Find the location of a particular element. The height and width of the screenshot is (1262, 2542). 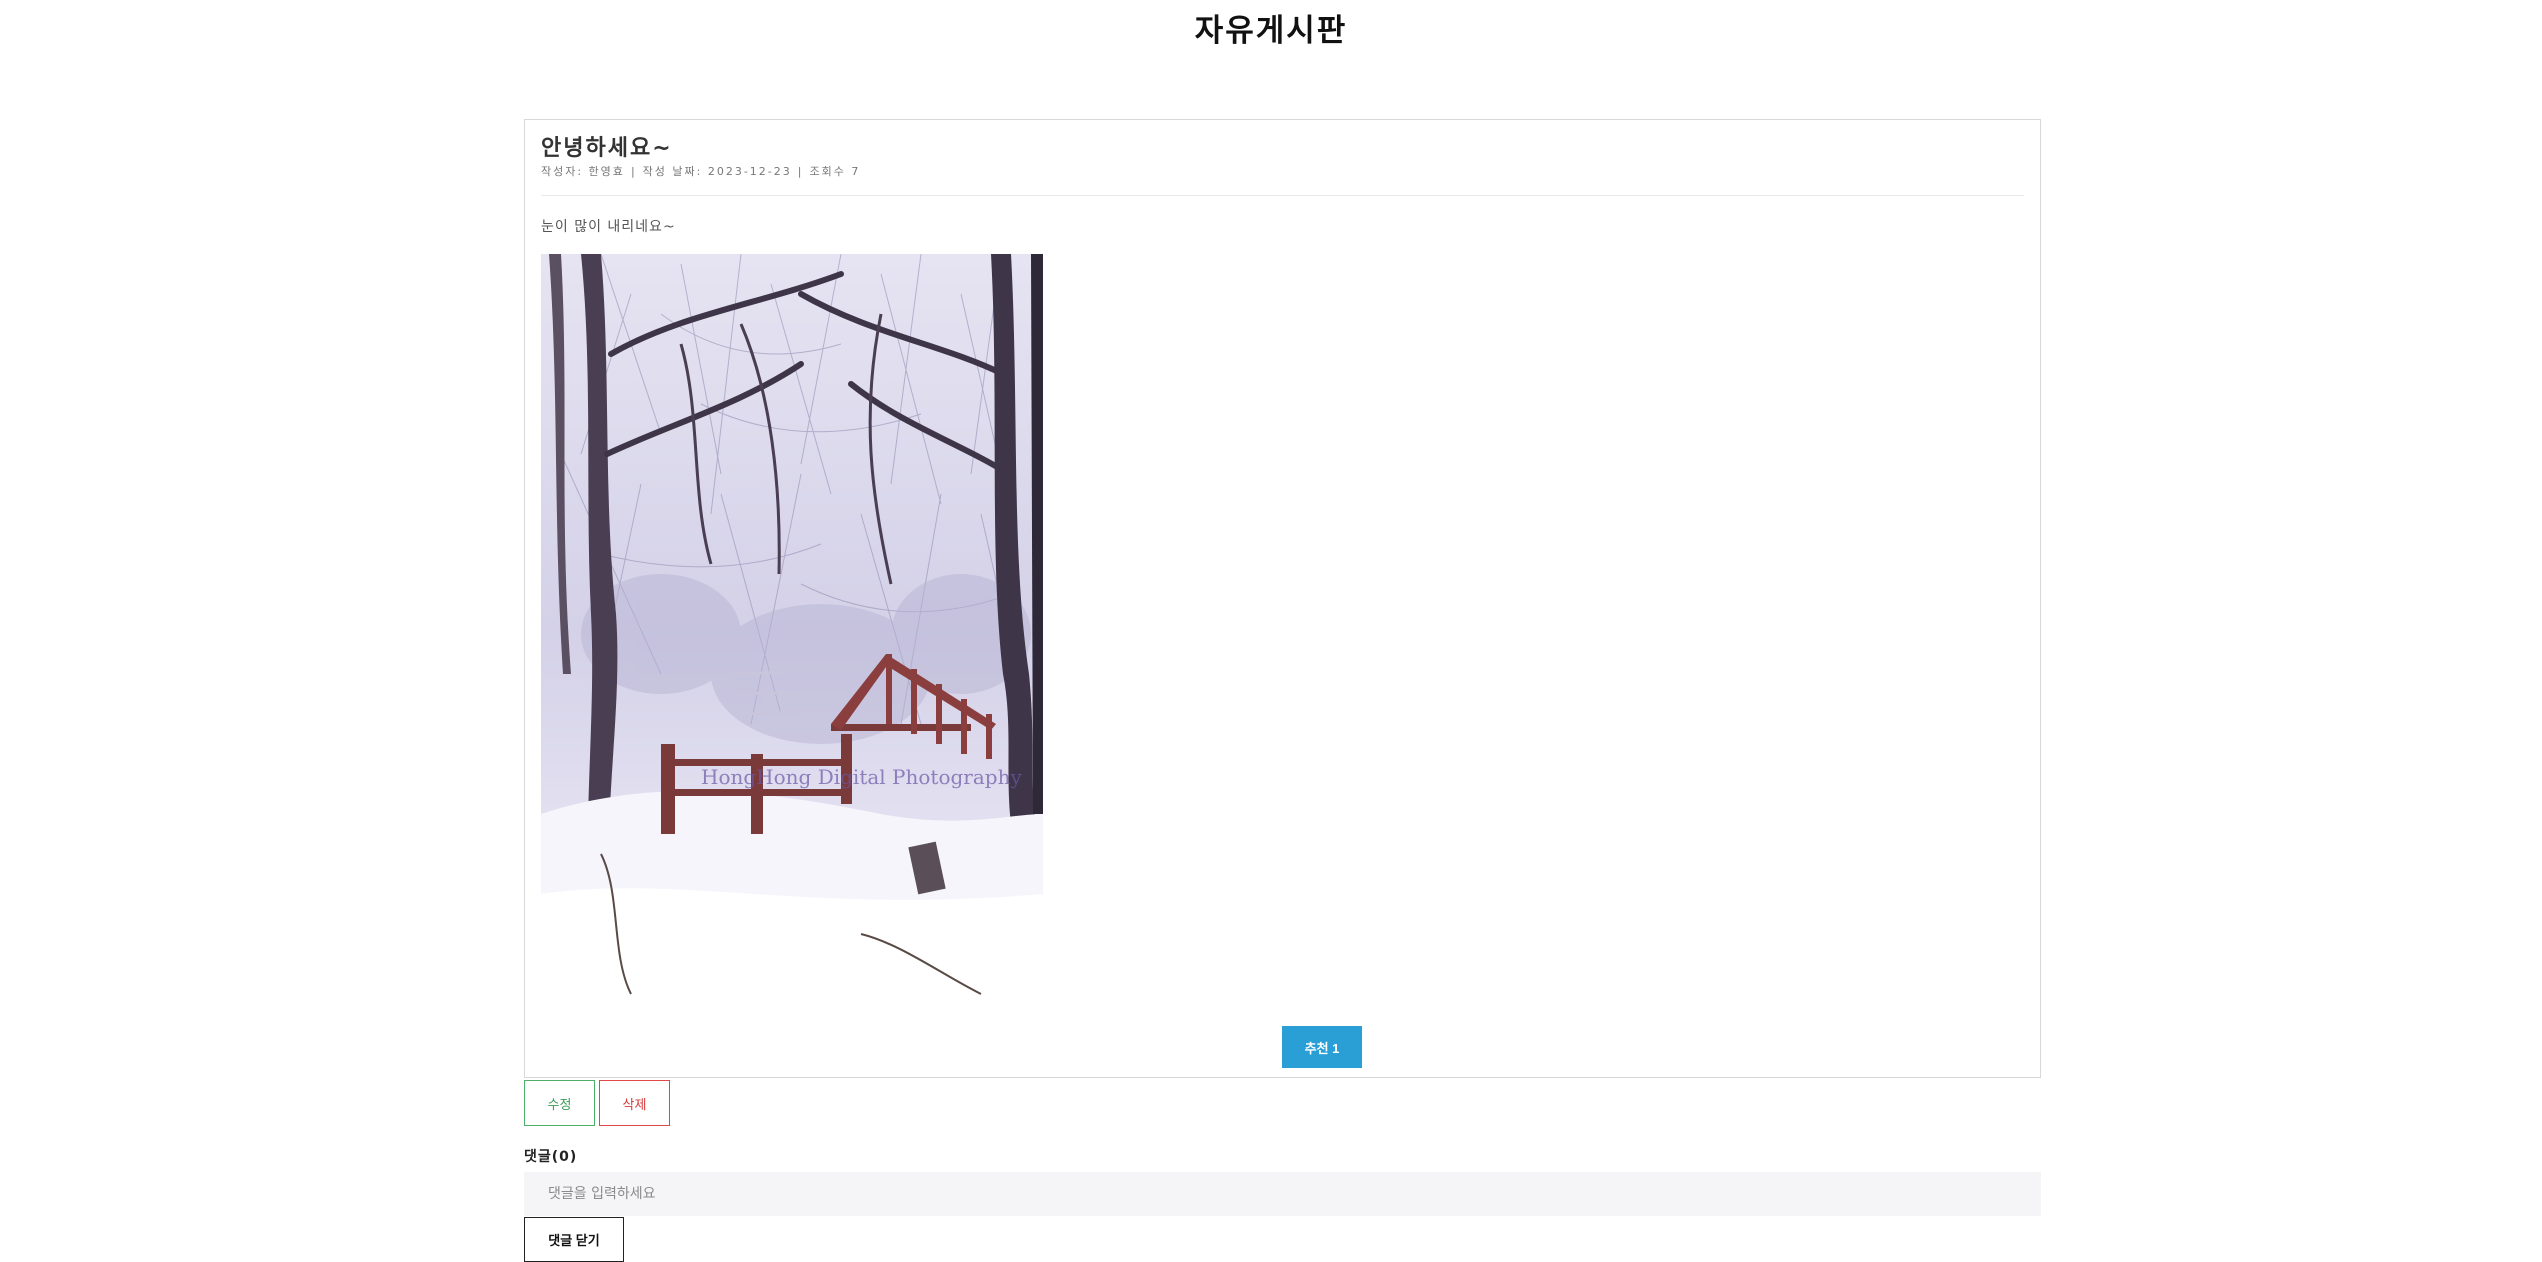

comment-input is located at coordinates (1282, 1194).